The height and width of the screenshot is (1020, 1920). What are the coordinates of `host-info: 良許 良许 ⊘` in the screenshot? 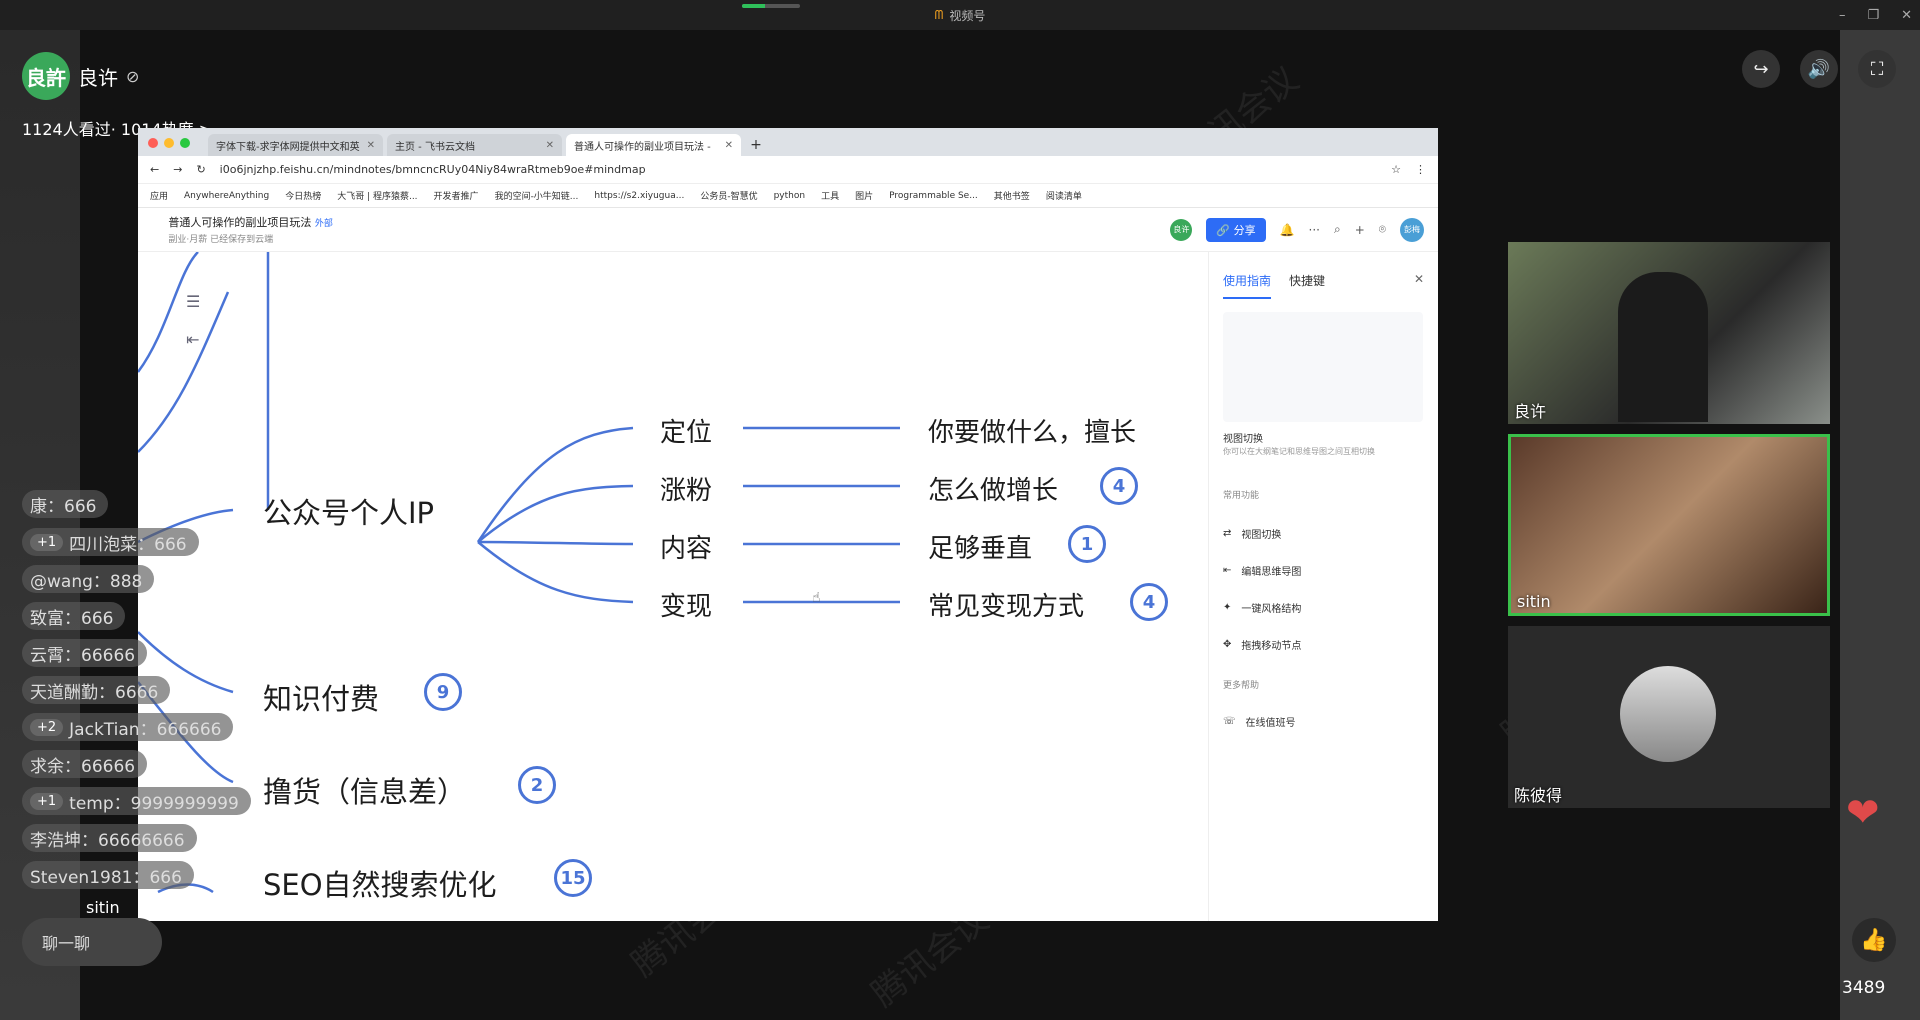 It's located at (80, 76).